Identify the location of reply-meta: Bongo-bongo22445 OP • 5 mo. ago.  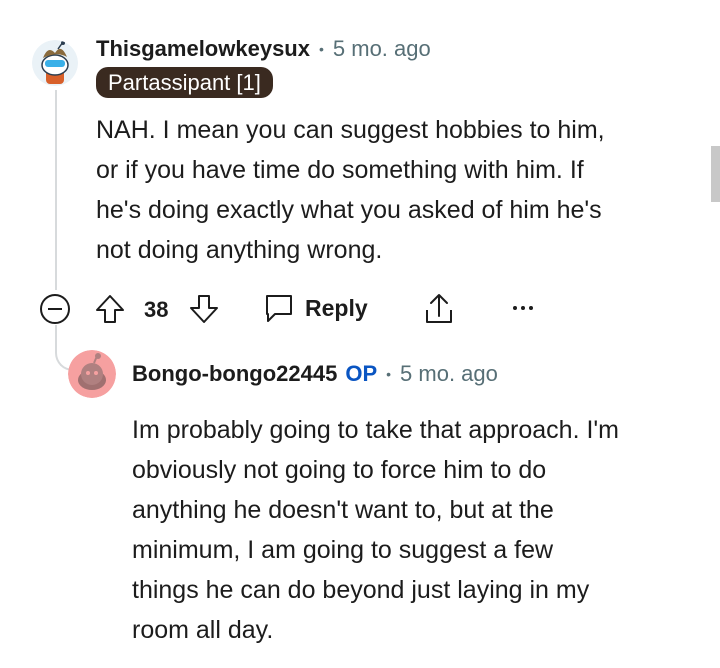
(315, 374).